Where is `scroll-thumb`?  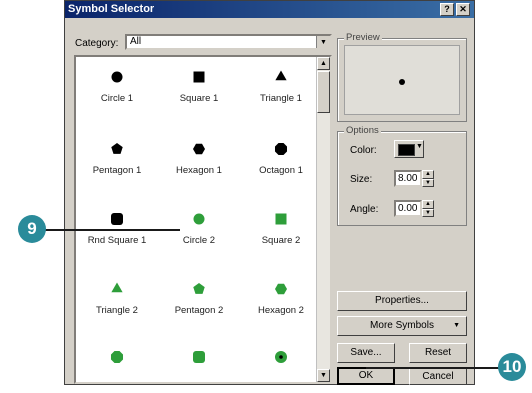
scroll-thumb is located at coordinates (323, 92).